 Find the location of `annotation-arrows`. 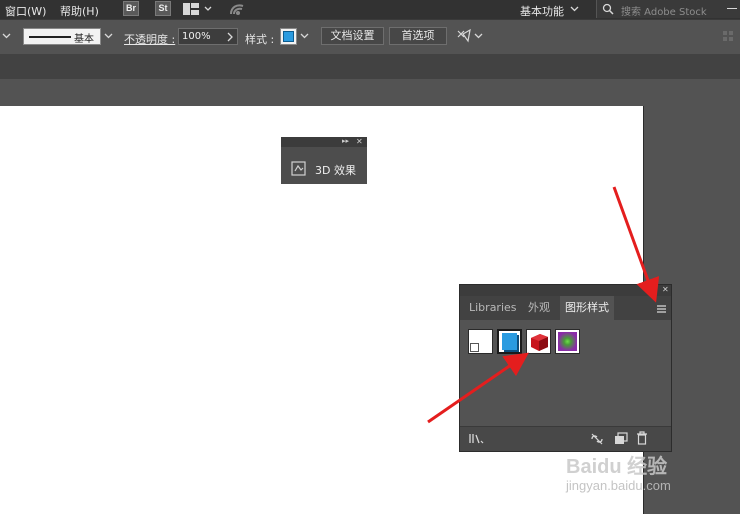

annotation-arrows is located at coordinates (543, 305).